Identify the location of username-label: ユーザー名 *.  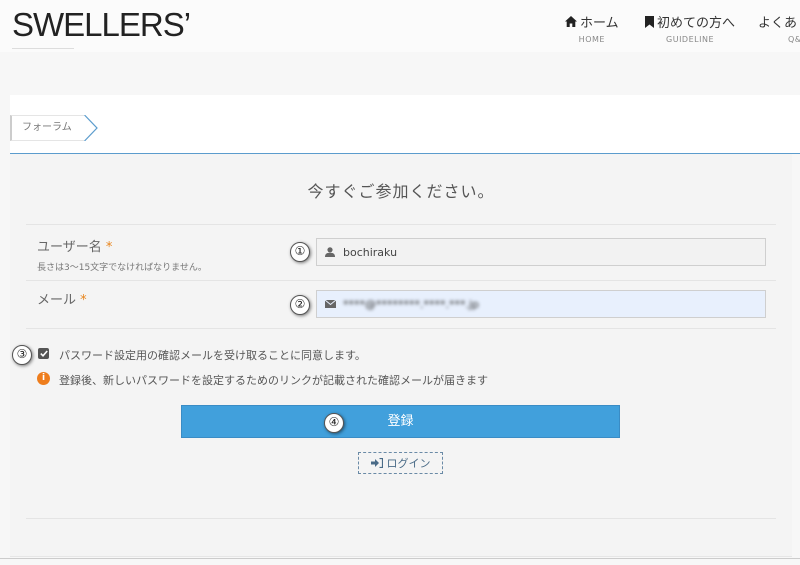
(74, 245).